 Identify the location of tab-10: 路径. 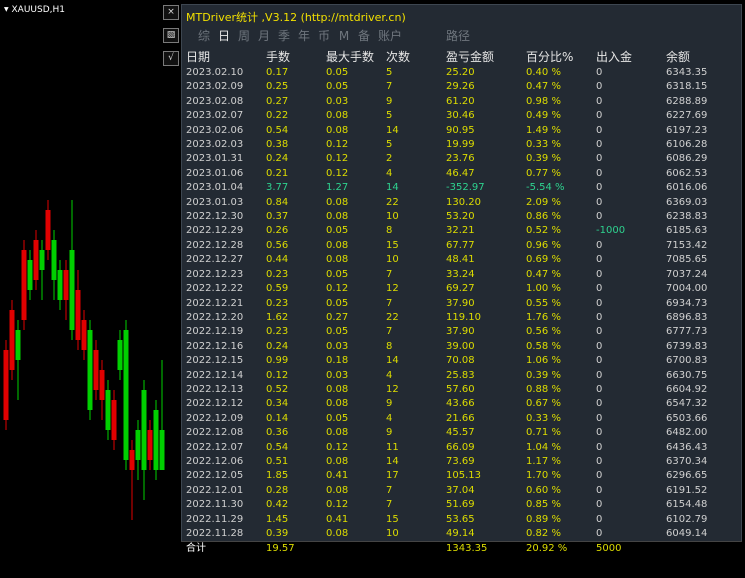
(458, 36).